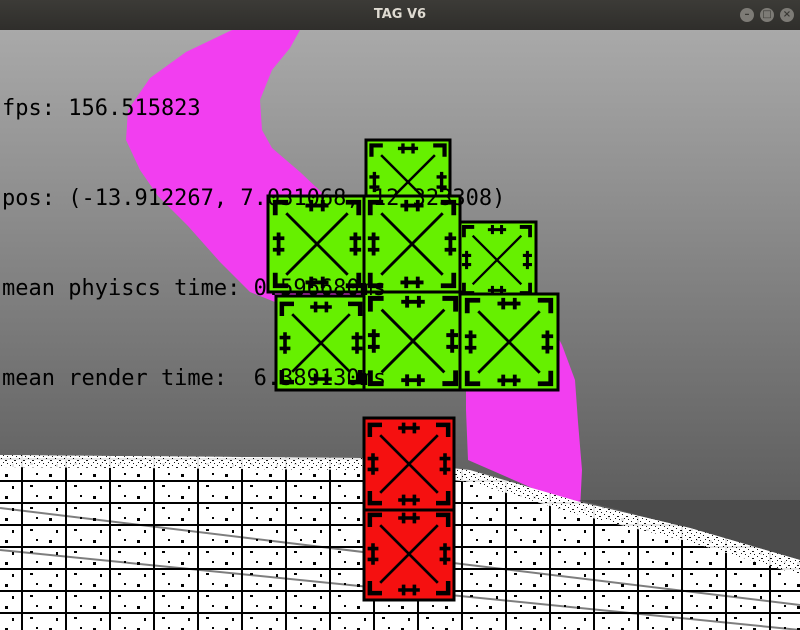 This screenshot has height=630, width=800. Describe the element at coordinates (101, 108) in the screenshot. I see `fps-readout: fps: 156.515823` at that location.